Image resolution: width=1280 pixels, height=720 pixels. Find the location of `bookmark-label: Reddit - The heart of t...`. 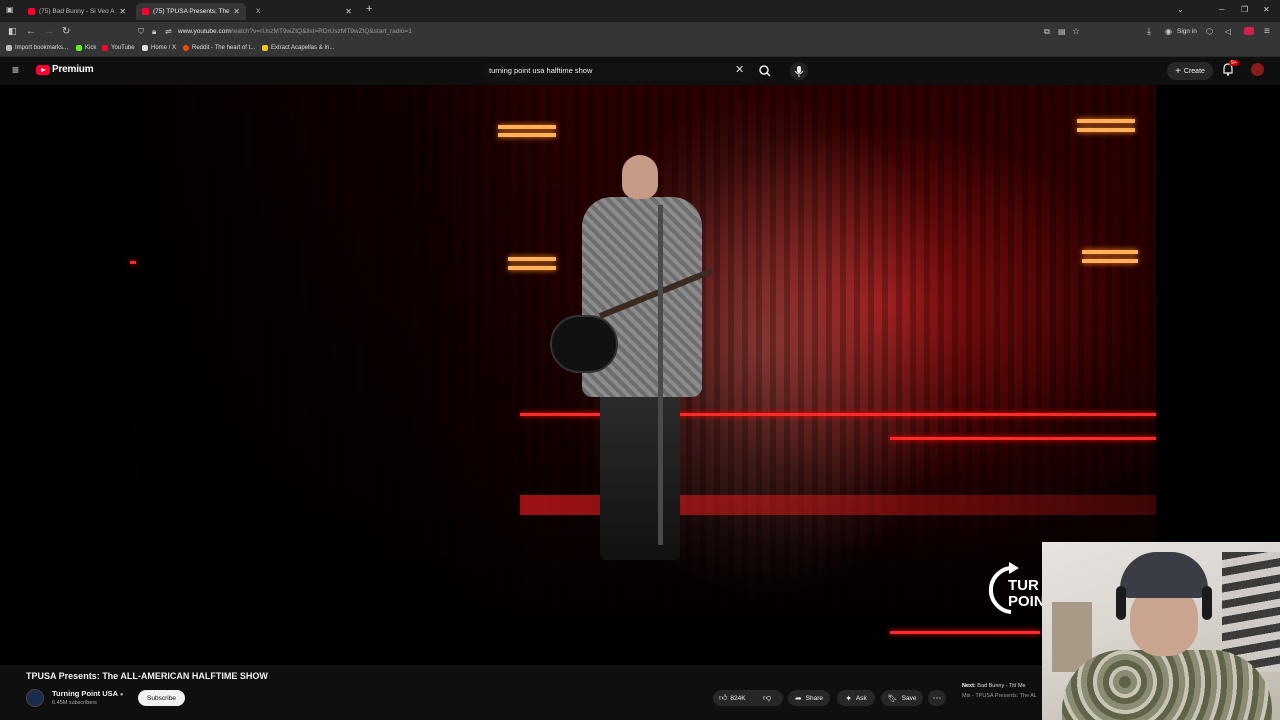

bookmark-label: Reddit - The heart of t... is located at coordinates (224, 48).